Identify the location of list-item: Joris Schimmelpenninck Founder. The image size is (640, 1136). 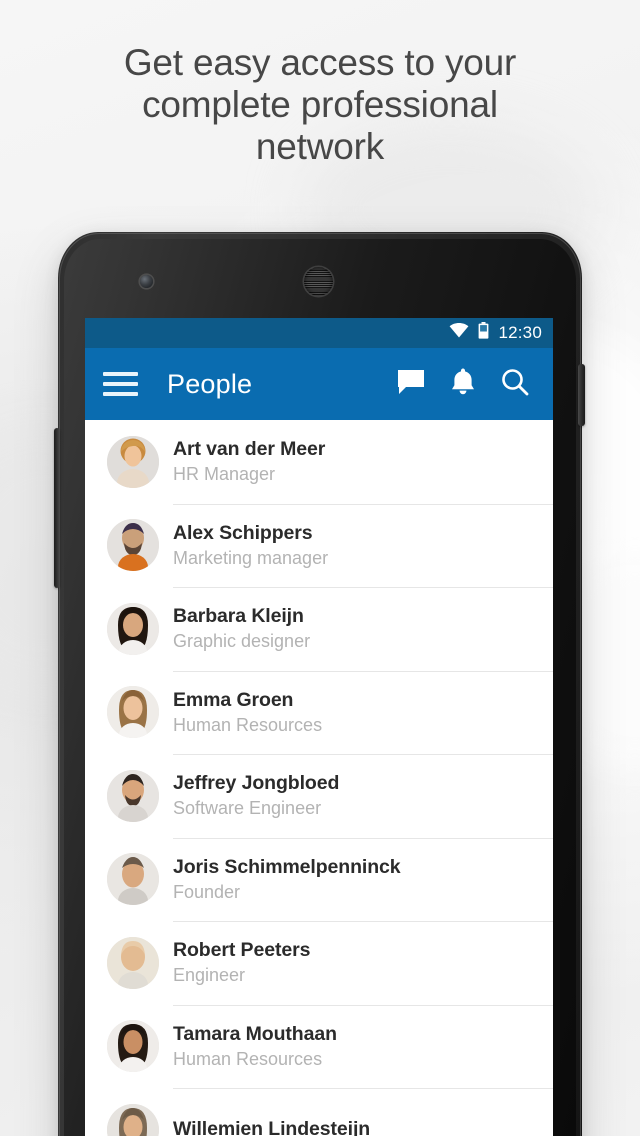
(319, 879).